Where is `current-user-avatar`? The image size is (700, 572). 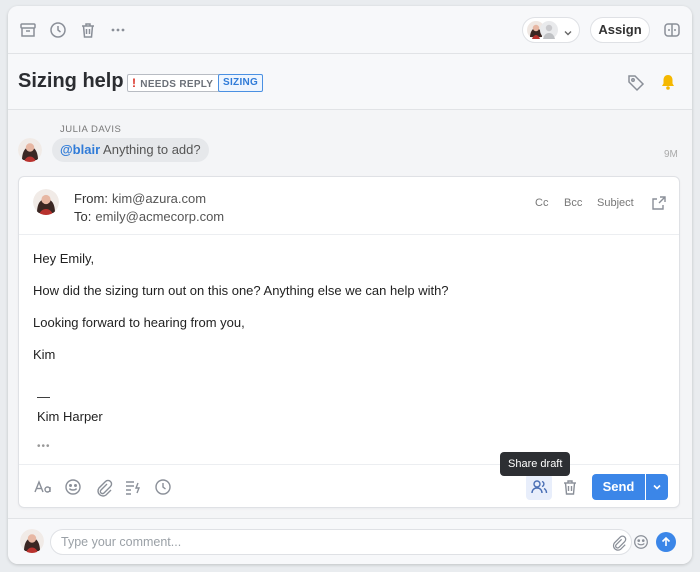
current-user-avatar is located at coordinates (32, 541).